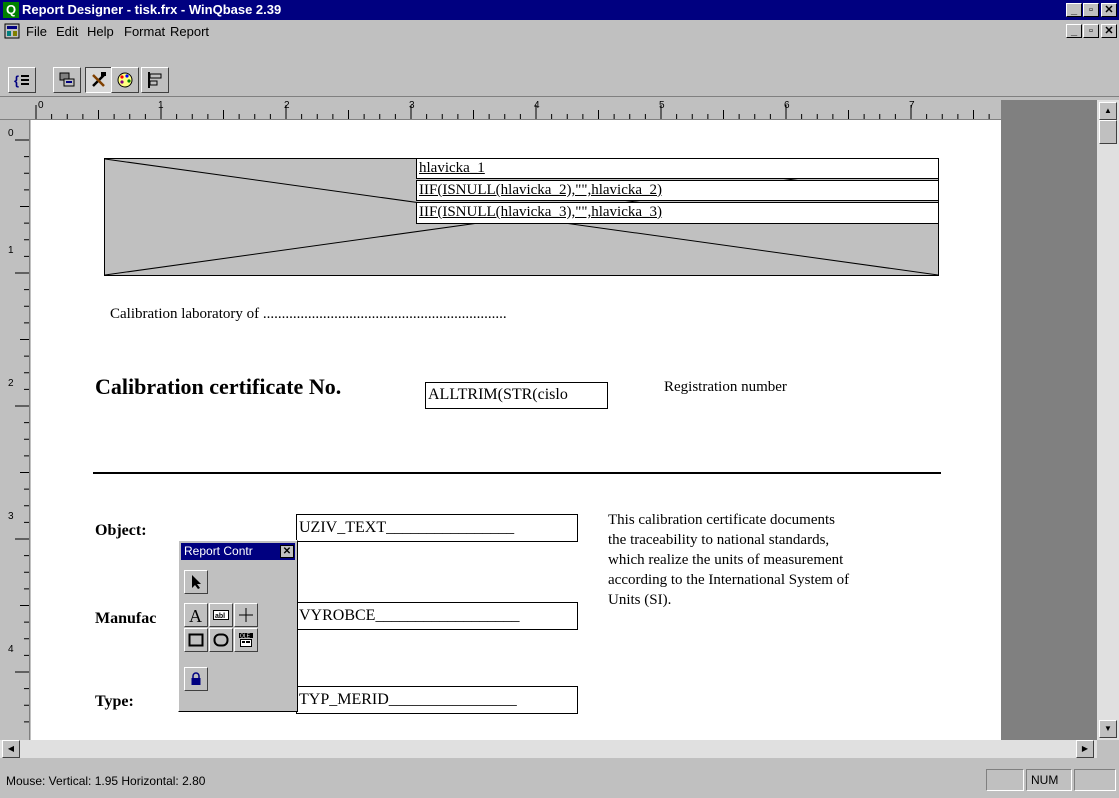  I want to click on doc-restore-button: ▫, so click(1091, 31).